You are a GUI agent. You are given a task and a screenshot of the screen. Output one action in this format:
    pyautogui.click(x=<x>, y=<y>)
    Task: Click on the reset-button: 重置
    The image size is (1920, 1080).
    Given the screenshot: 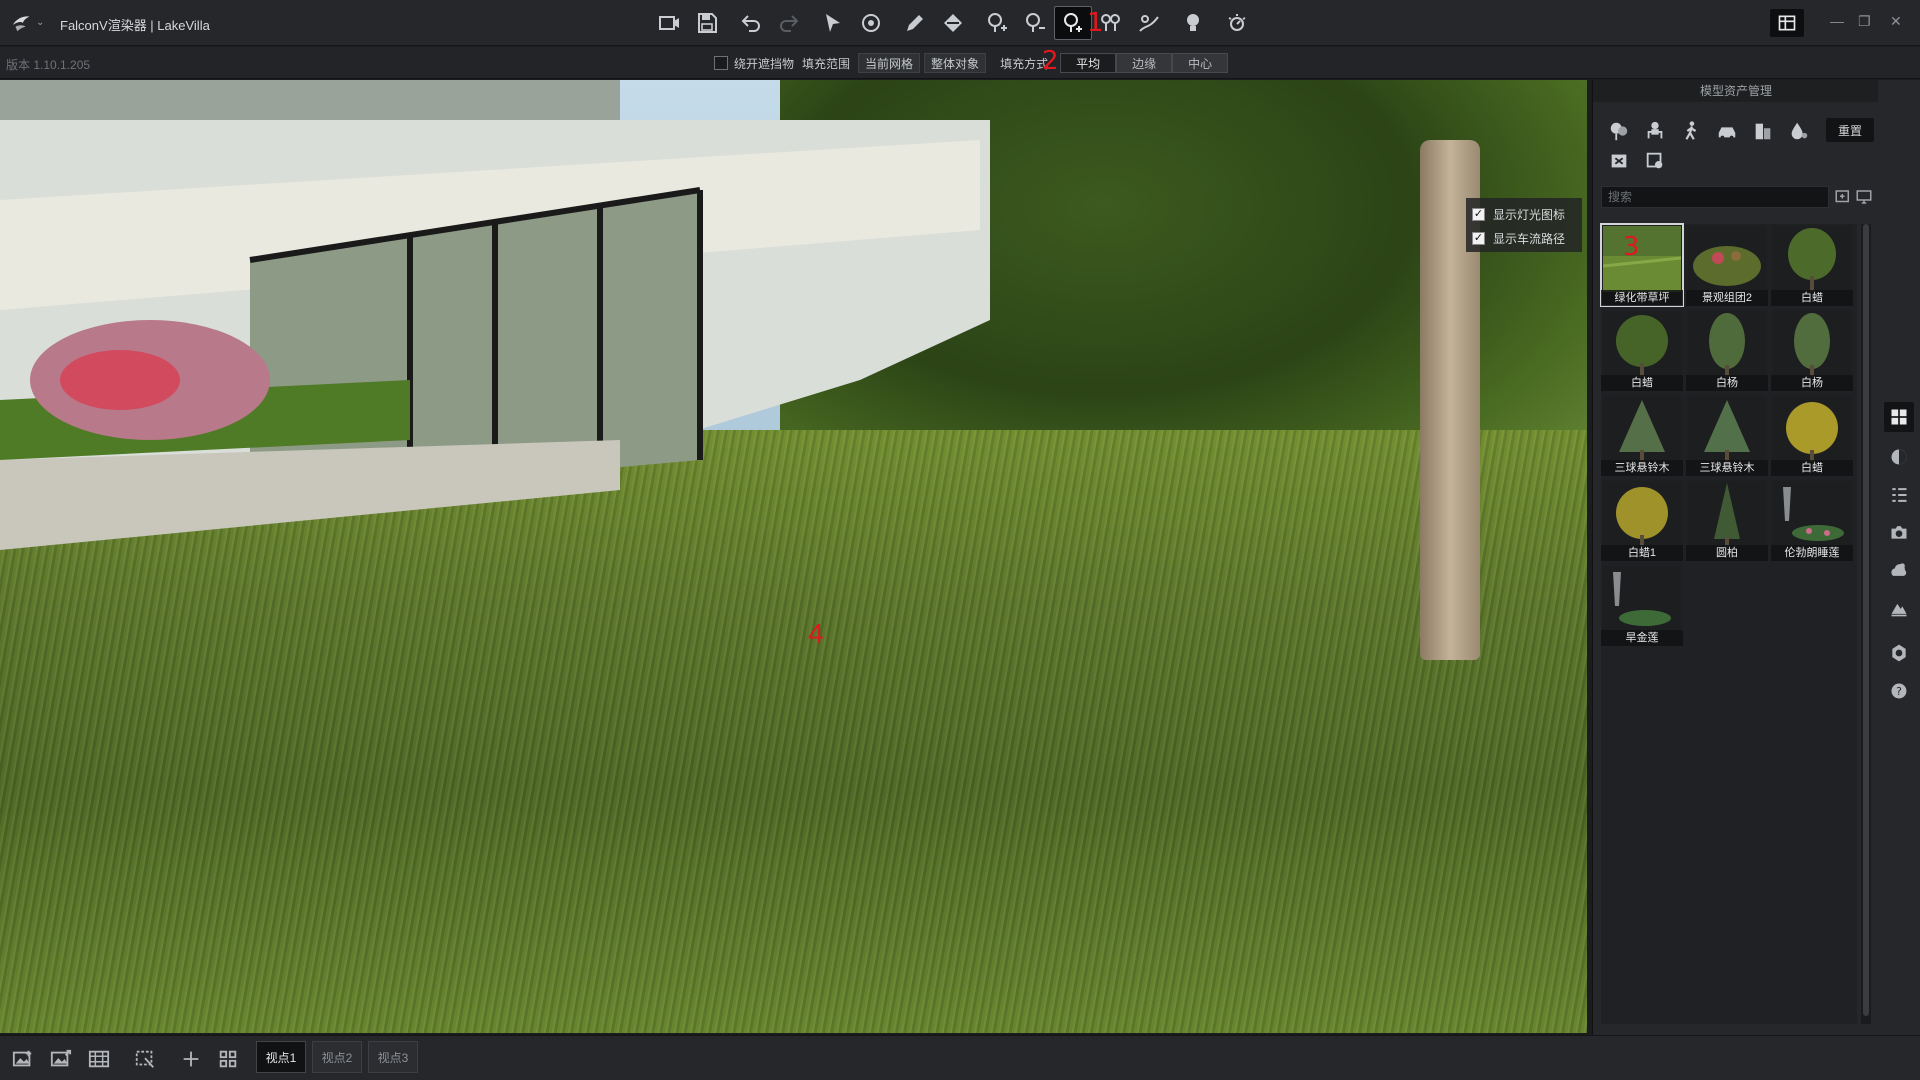 What is the action you would take?
    pyautogui.click(x=1850, y=130)
    